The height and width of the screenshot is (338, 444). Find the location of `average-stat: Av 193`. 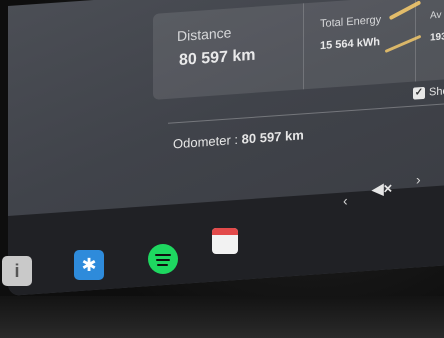

average-stat: Av 193 is located at coordinates (429, 41).